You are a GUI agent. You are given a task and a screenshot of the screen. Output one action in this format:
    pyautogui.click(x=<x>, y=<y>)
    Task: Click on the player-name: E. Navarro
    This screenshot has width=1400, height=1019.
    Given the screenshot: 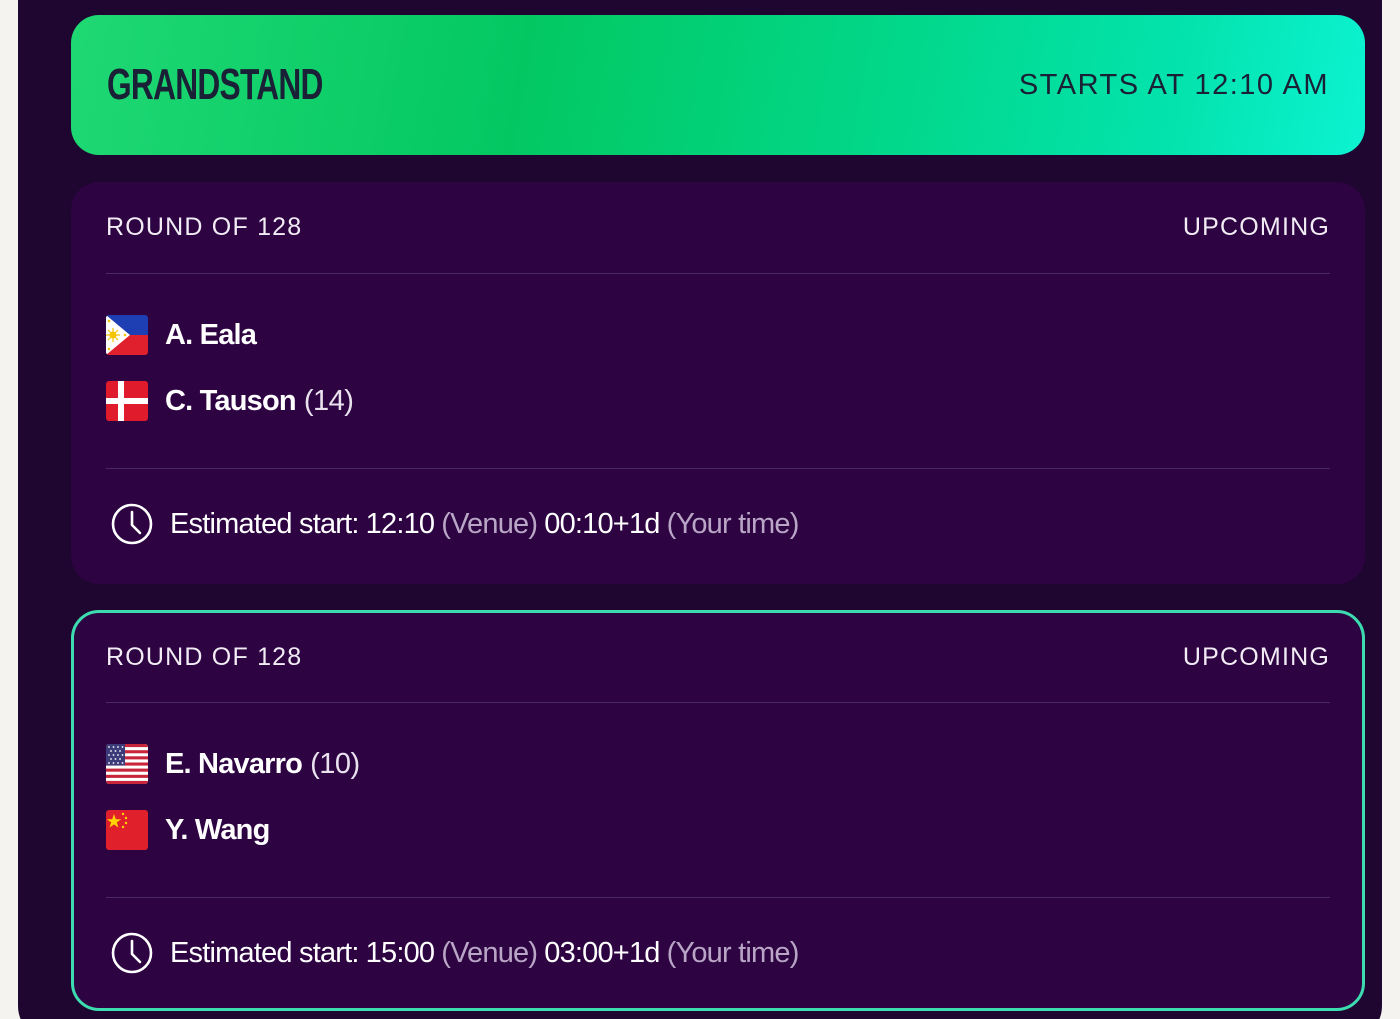 What is the action you would take?
    pyautogui.click(x=234, y=763)
    